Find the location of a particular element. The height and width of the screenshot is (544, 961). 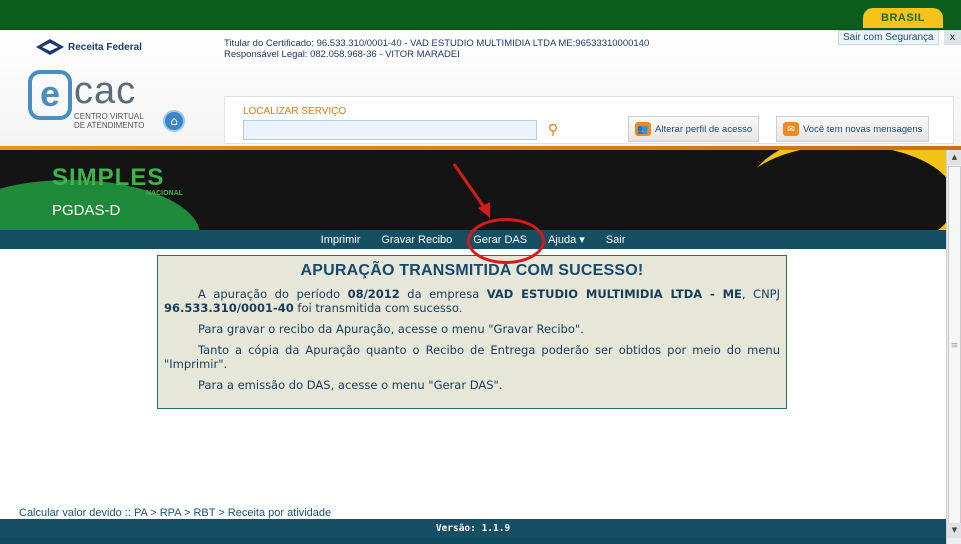

period-value: 08/2012 is located at coordinates (373, 294).